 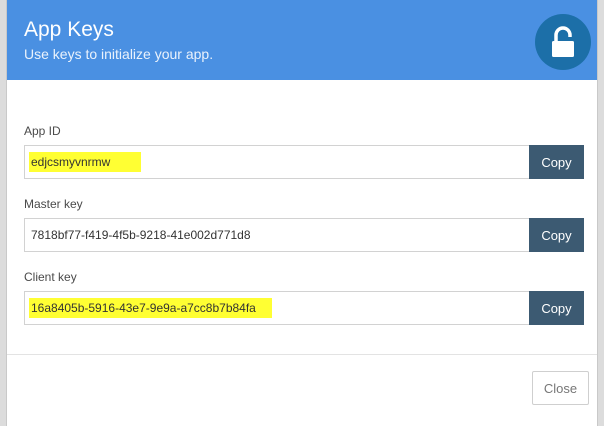 What do you see at coordinates (556, 162) in the screenshot?
I see `copy-app-id-button: Copy` at bounding box center [556, 162].